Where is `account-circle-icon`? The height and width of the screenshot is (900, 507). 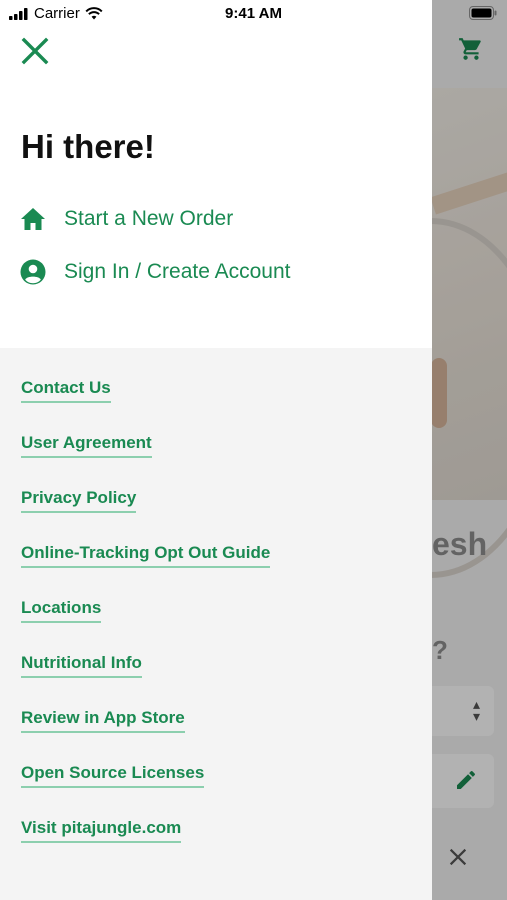 account-circle-icon is located at coordinates (33, 272).